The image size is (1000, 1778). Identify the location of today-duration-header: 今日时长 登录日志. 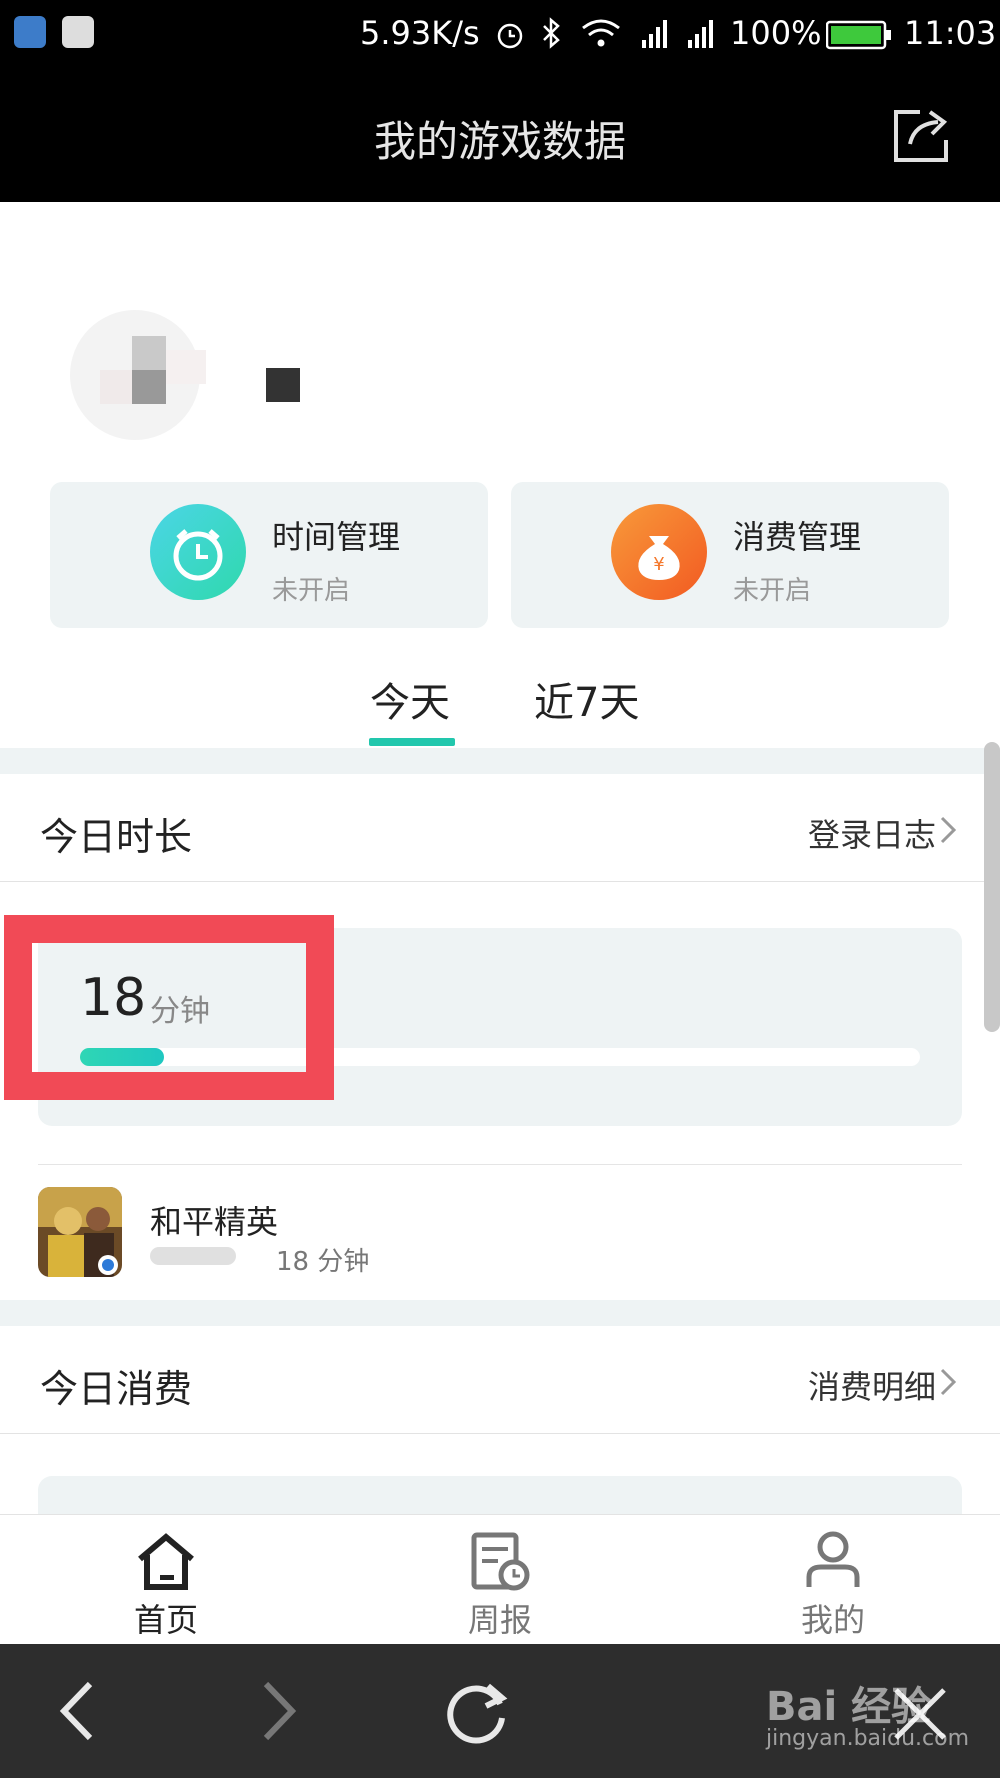
(500, 828).